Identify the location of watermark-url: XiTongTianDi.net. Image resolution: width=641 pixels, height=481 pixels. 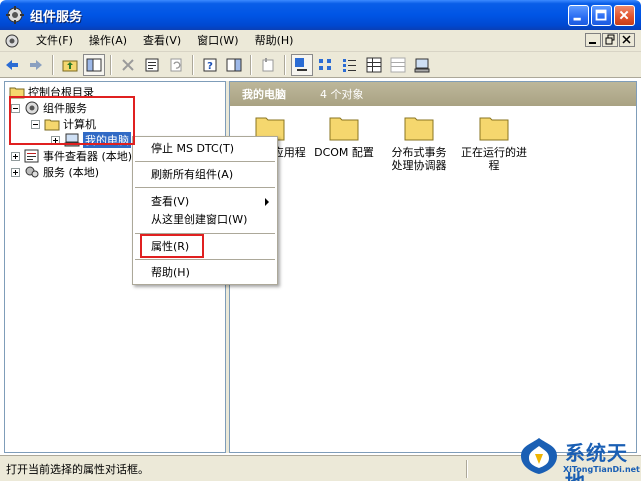
(601, 469).